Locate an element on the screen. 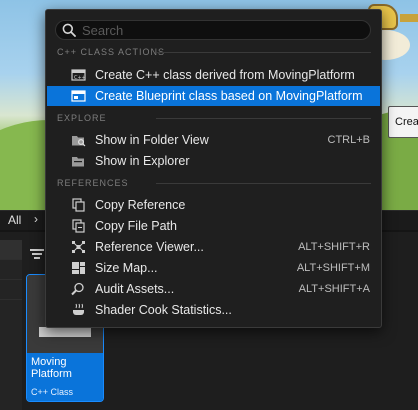 The width and height of the screenshot is (418, 410). cpp-class-icon: C++ is located at coordinates (78, 75).